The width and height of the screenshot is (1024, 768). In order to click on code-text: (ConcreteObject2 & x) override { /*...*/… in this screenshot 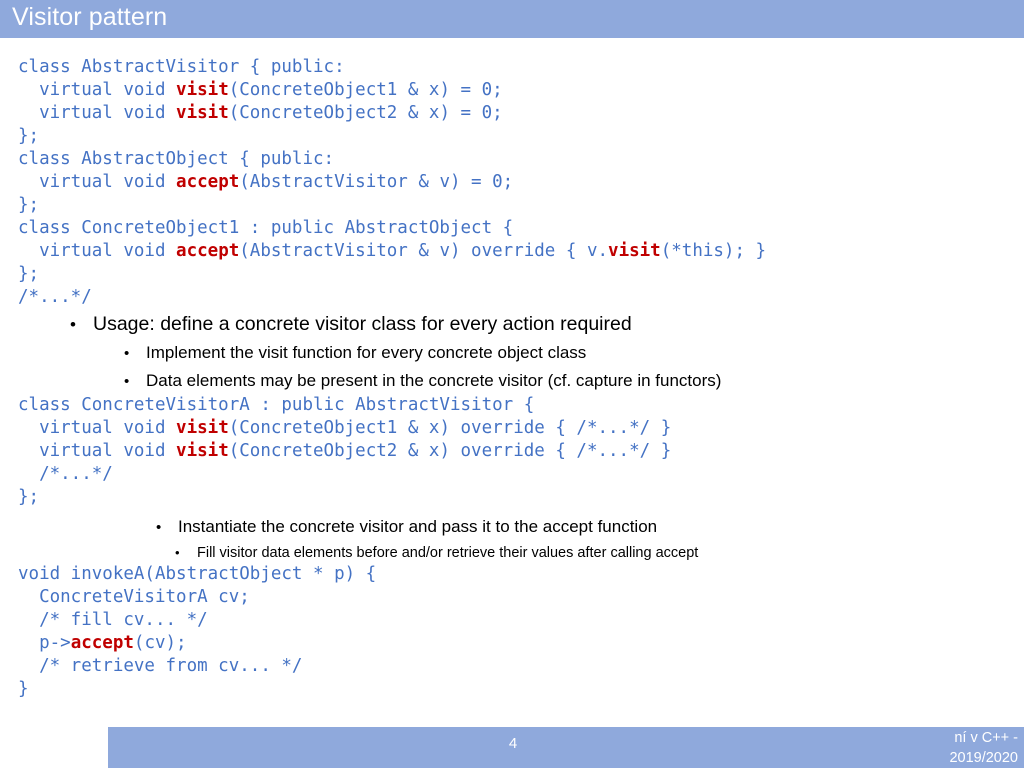, I will do `click(450, 451)`.